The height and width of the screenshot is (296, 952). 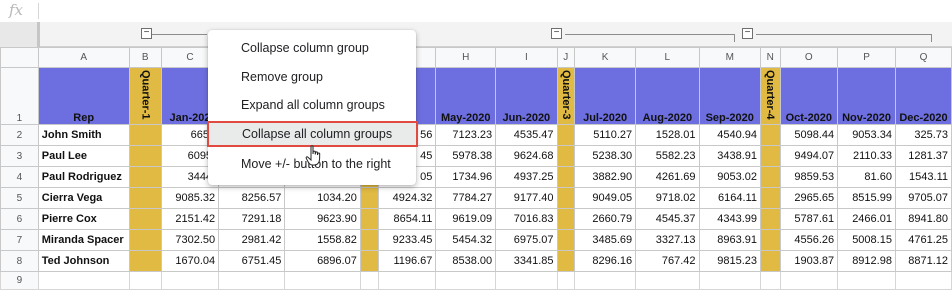 I want to click on value-cell: 1558.82, so click(x=322, y=240).